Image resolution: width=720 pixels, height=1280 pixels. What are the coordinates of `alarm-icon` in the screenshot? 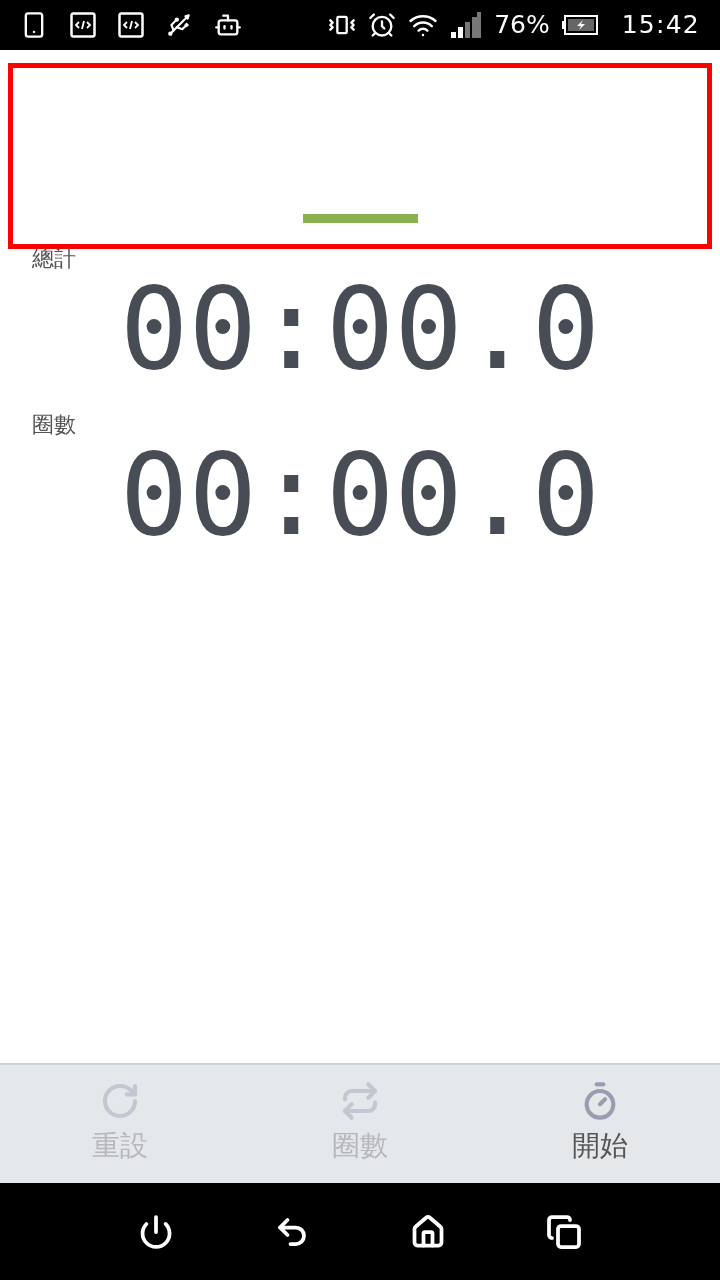 It's located at (382, 25).